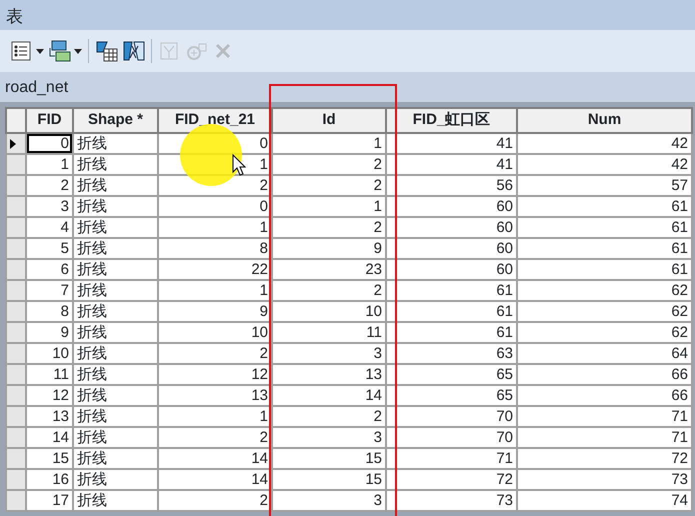 Image resolution: width=695 pixels, height=516 pixels. I want to click on column-header: Shape *, so click(115, 120).